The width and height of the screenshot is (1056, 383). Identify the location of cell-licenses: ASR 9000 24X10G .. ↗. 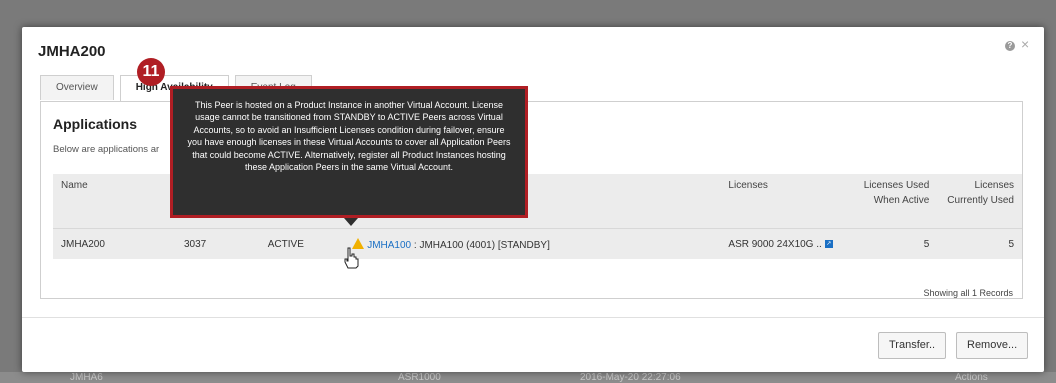
(782, 243).